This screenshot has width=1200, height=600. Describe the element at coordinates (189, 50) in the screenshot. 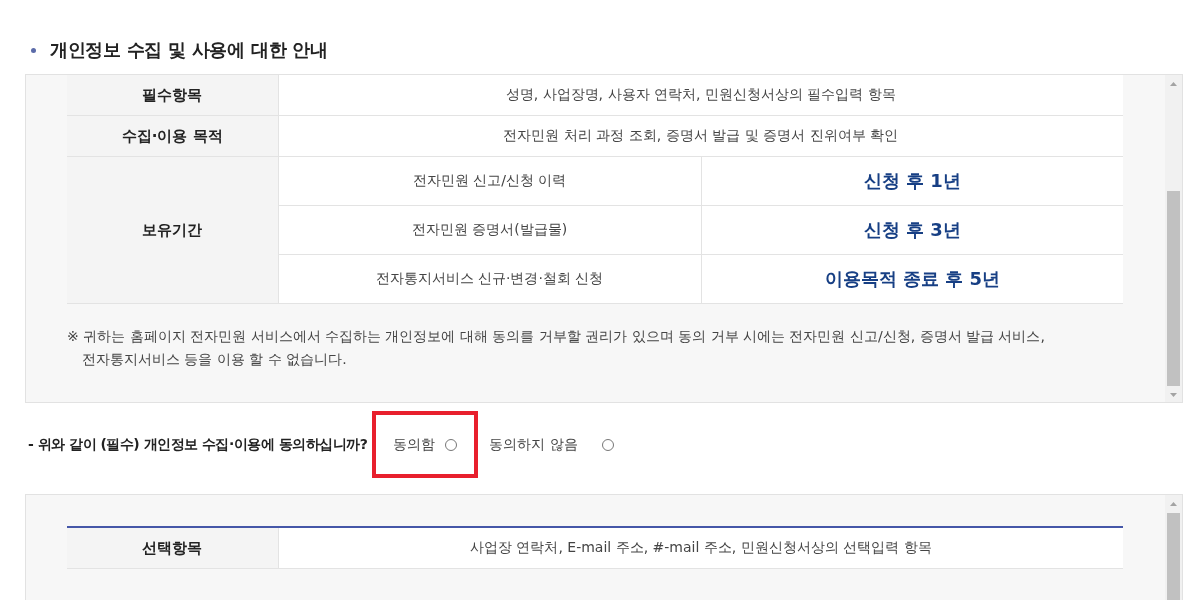

I see `section-title: 개인정보 수집 및 사용에 대한 안내` at that location.